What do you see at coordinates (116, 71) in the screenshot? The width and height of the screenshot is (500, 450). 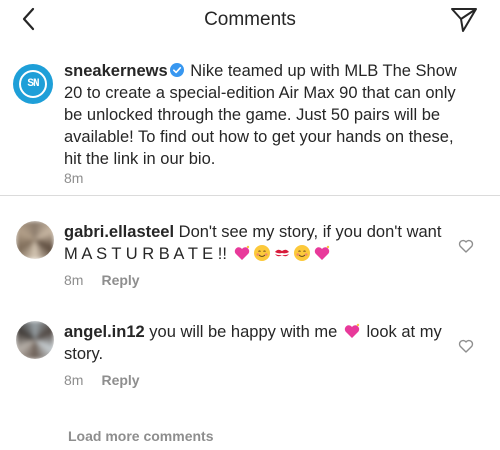 I see `post-username: sneakernews` at bounding box center [116, 71].